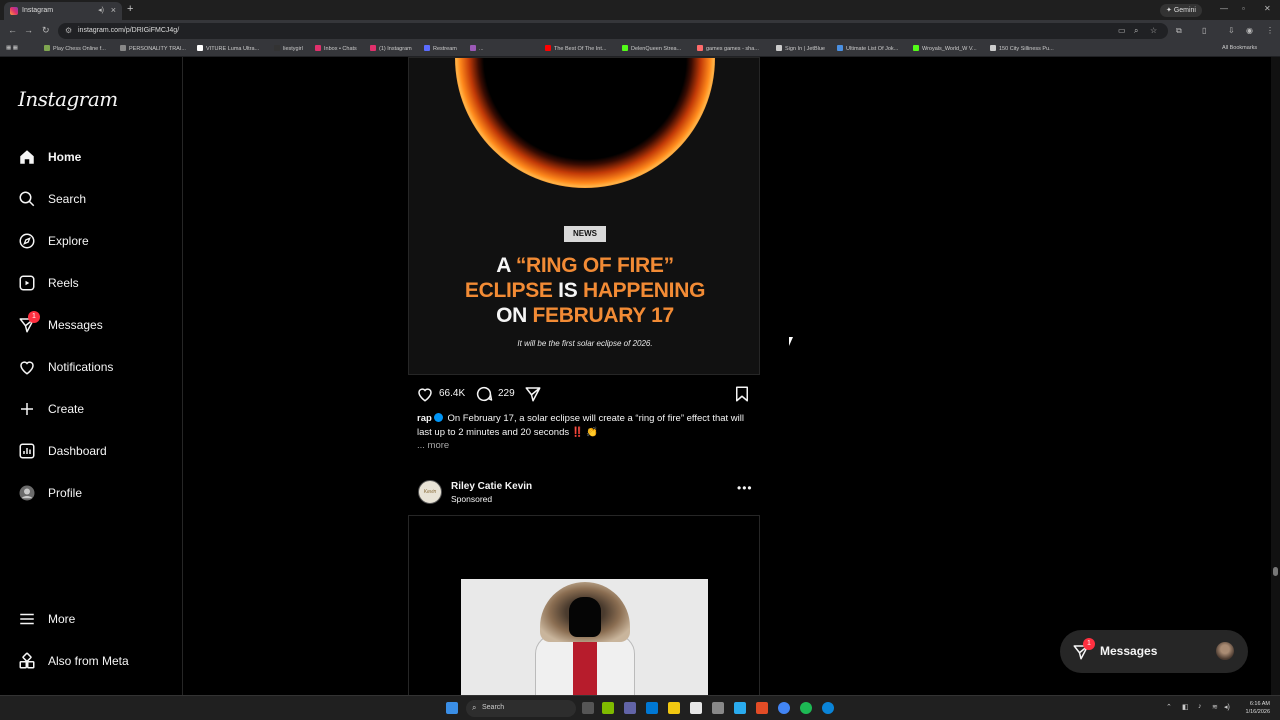 The image size is (1280, 720). What do you see at coordinates (430, 492) in the screenshot?
I see `post-author-avatar: Kevin` at bounding box center [430, 492].